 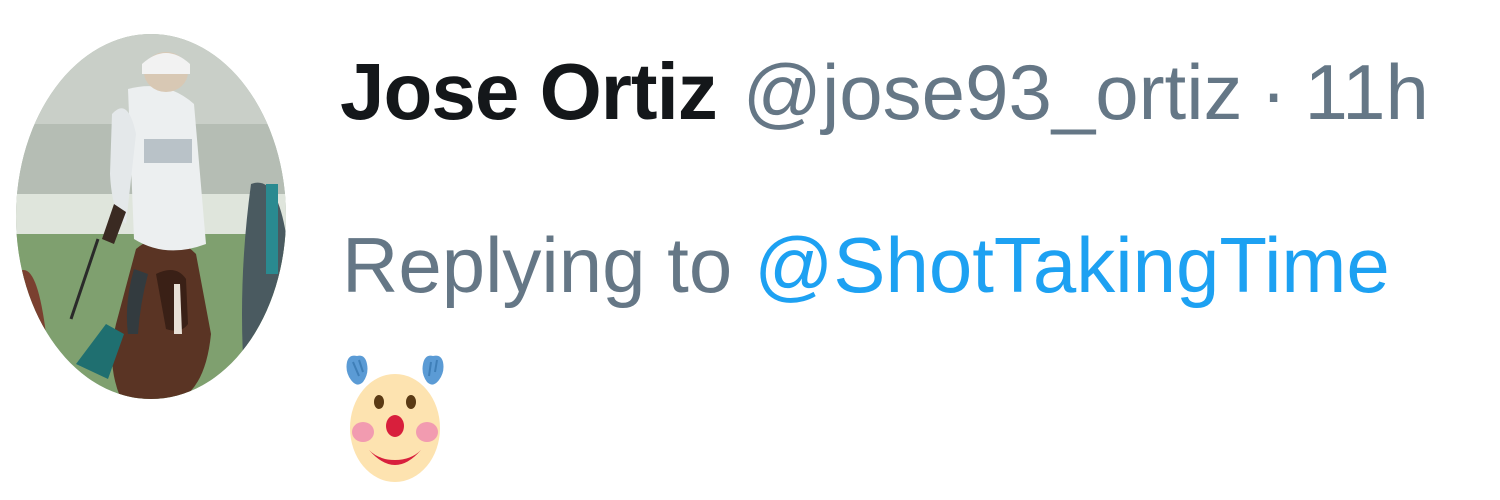 I want to click on user-handle: @jose93_ortiz, so click(x=993, y=92).